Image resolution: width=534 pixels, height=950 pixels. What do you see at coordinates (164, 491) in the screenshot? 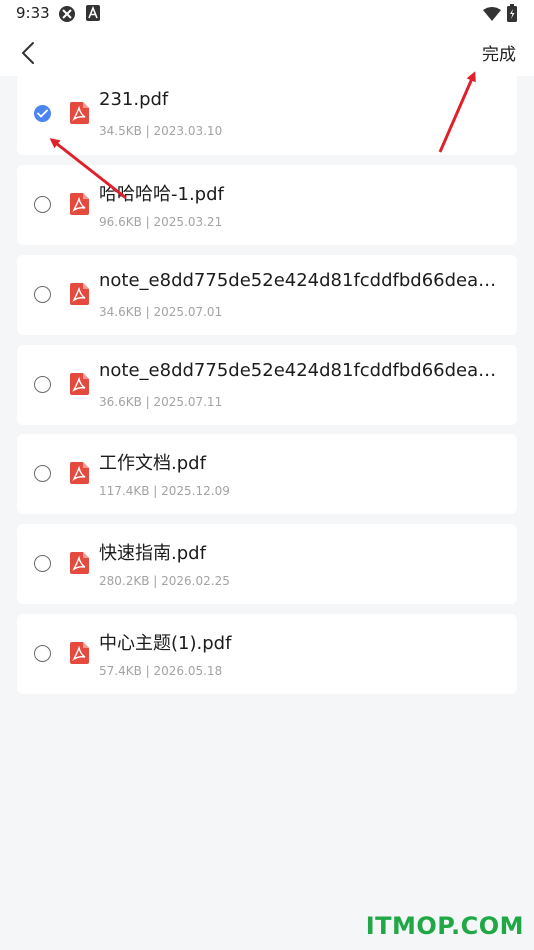
I see `file-meta: 117.4KB | 2025.12.09` at bounding box center [164, 491].